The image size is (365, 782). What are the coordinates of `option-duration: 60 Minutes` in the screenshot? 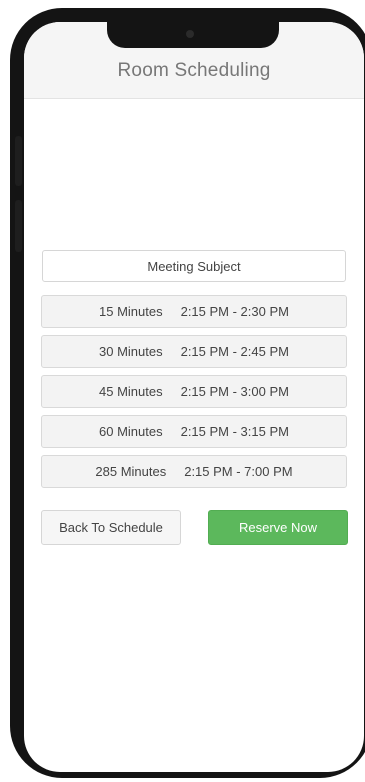 It's located at (131, 431).